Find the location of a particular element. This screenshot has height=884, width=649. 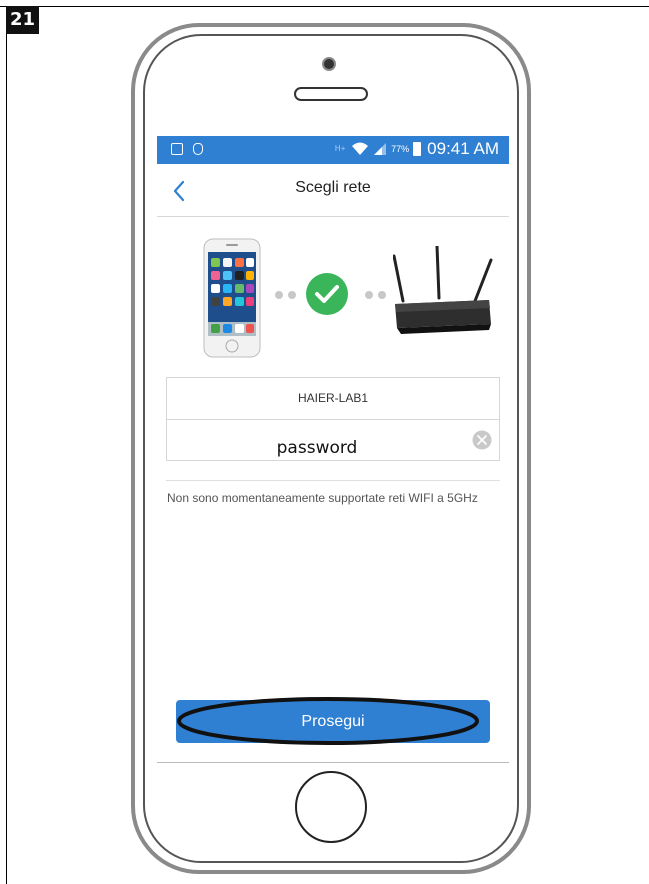

shield-notification-icon is located at coordinates (198, 149).